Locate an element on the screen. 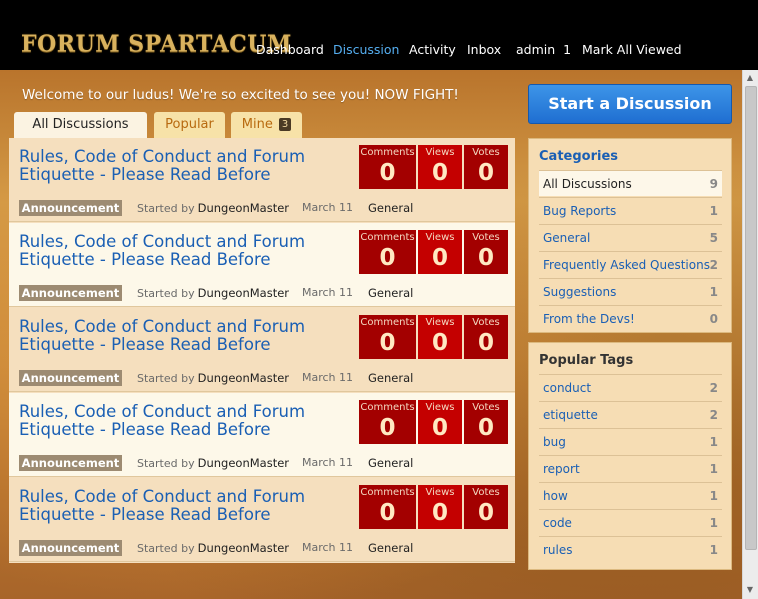 The image size is (758, 599). scroll-down-arrow-icon: ▼ is located at coordinates (750, 590).